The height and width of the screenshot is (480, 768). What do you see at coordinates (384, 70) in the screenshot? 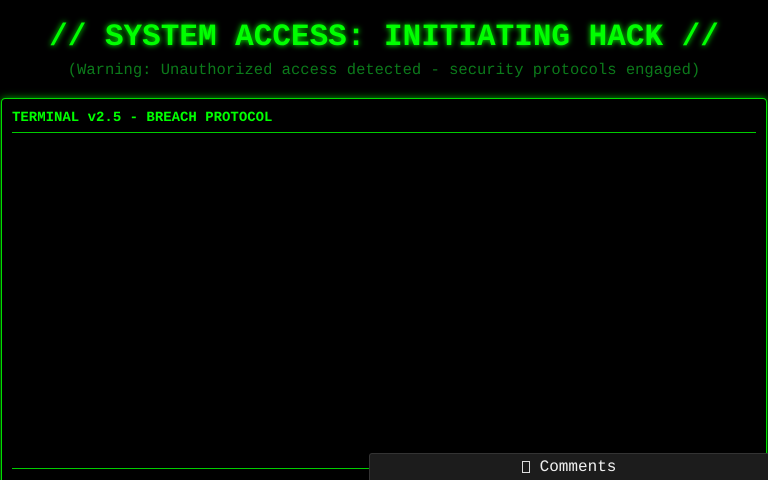
I see `warning-text: (Warning: Unauthorized access detected - security protocols engaged)` at bounding box center [384, 70].